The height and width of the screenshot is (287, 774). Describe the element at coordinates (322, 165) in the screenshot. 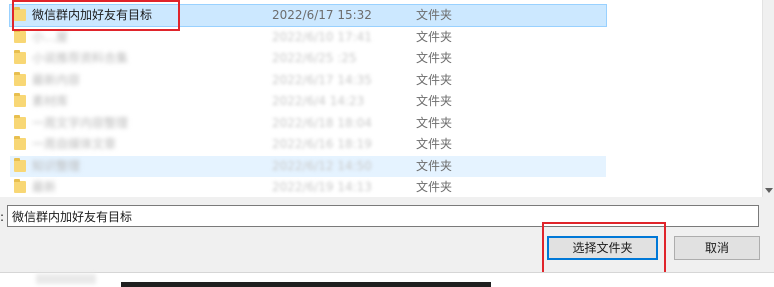

I see `file-date: 2022/6/12 14:50` at that location.